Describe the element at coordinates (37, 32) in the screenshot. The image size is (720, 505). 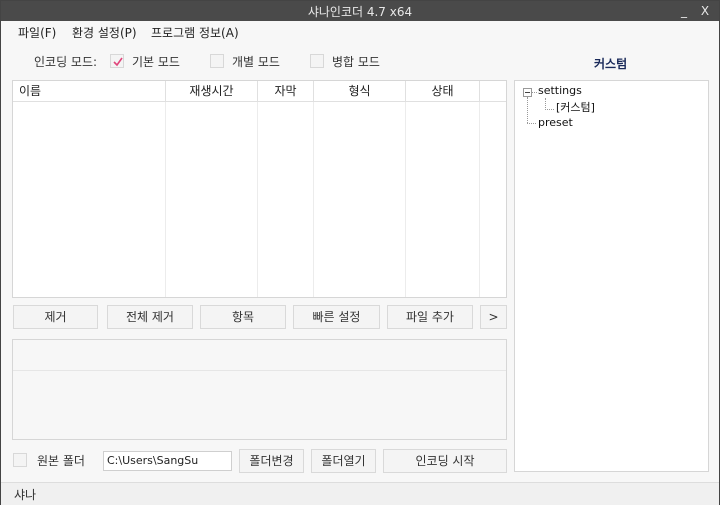
I see `menu-file: 파일(F)` at that location.